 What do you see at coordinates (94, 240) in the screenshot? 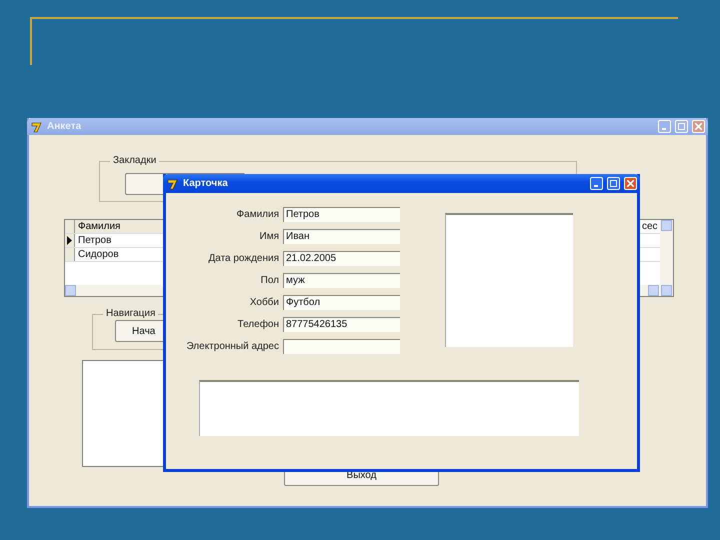
I see `table-cell-text: Петров` at bounding box center [94, 240].